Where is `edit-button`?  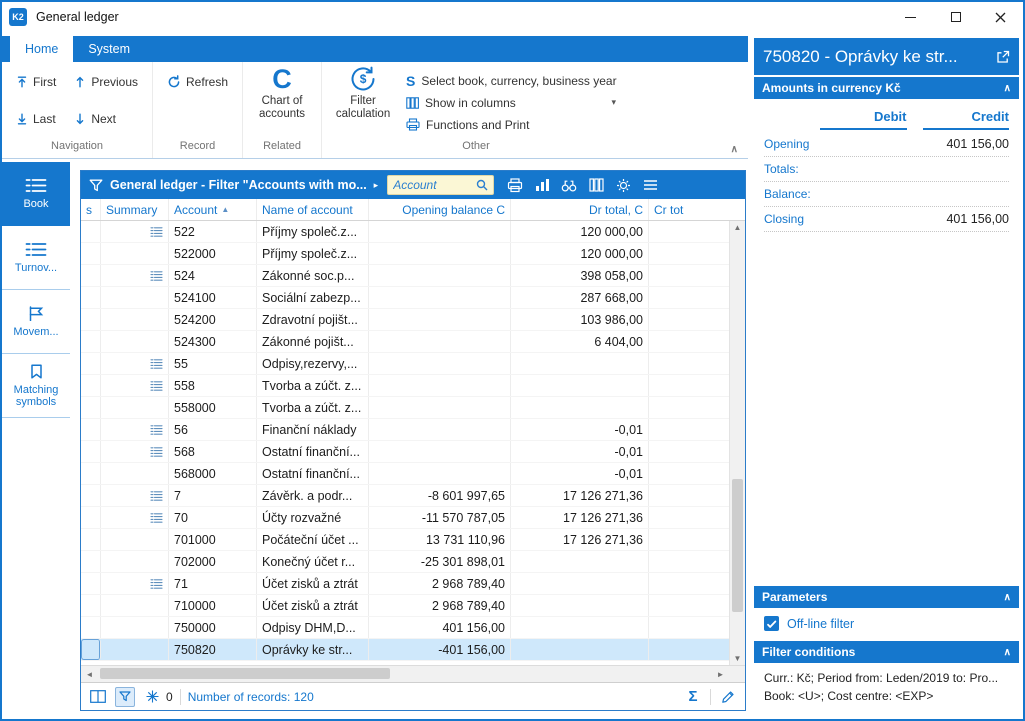
edit-button is located at coordinates (728, 697).